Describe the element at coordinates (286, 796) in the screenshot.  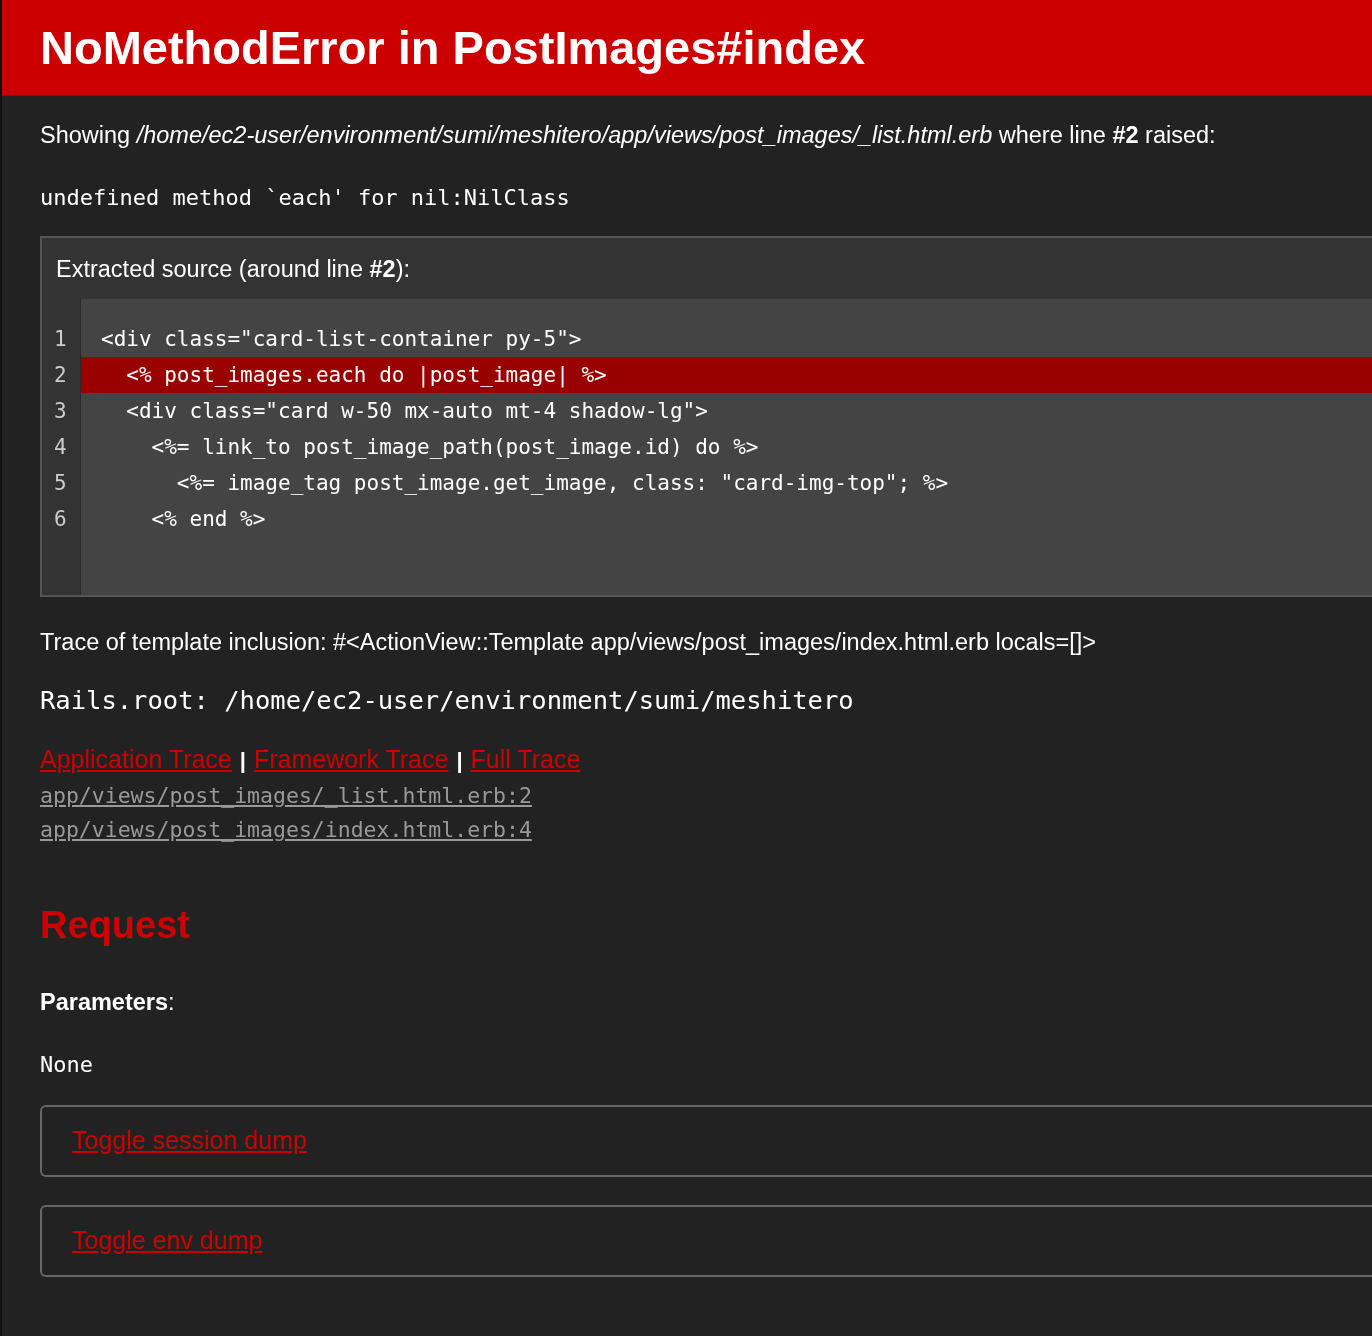
I see `trace-line-link: app/views/post_images/_list.html.erb:2` at that location.